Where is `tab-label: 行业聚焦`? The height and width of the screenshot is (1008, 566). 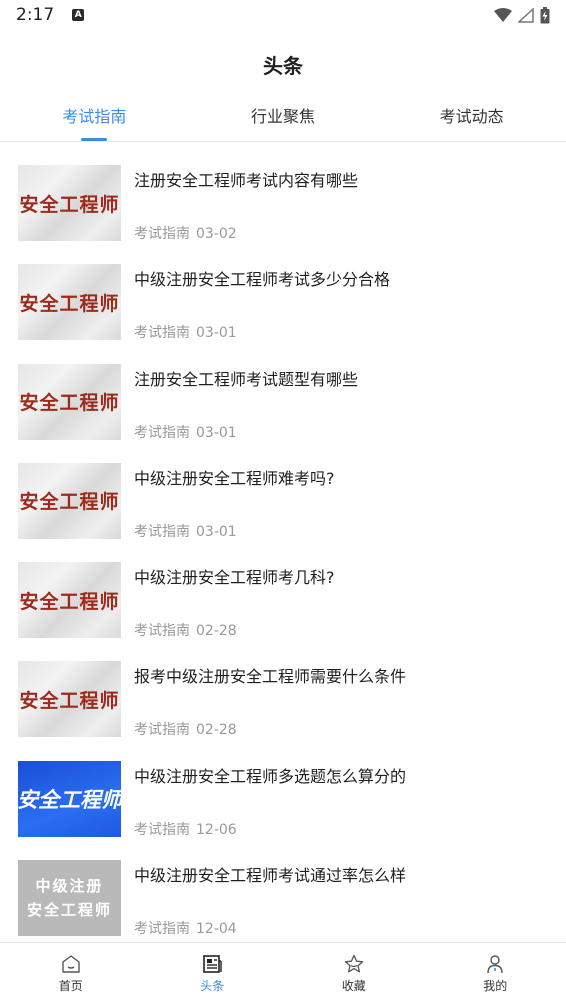 tab-label: 行业聚焦 is located at coordinates (283, 116).